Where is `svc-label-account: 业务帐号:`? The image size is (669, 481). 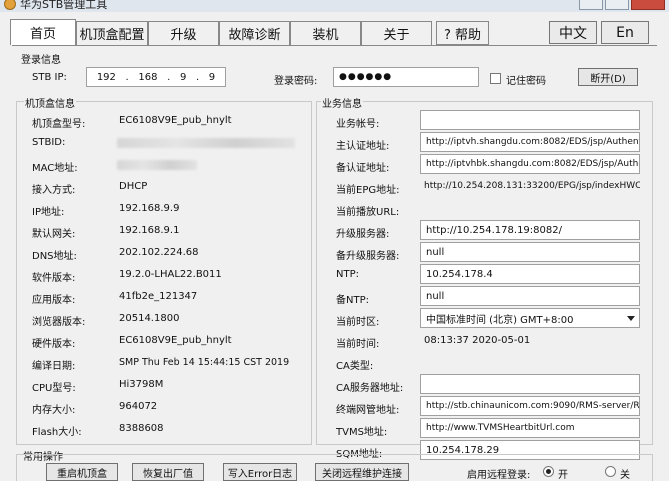 svc-label-account: 业务帐号: is located at coordinates (358, 124).